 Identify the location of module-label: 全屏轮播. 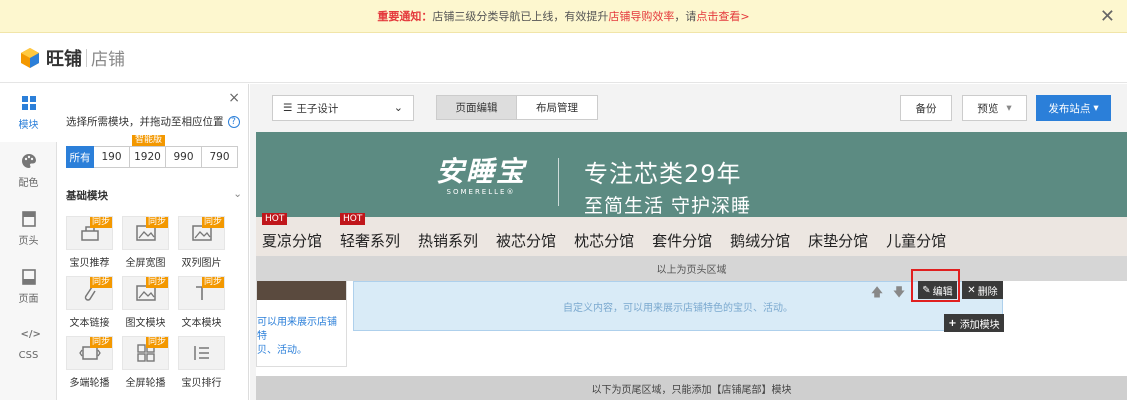
(145, 383).